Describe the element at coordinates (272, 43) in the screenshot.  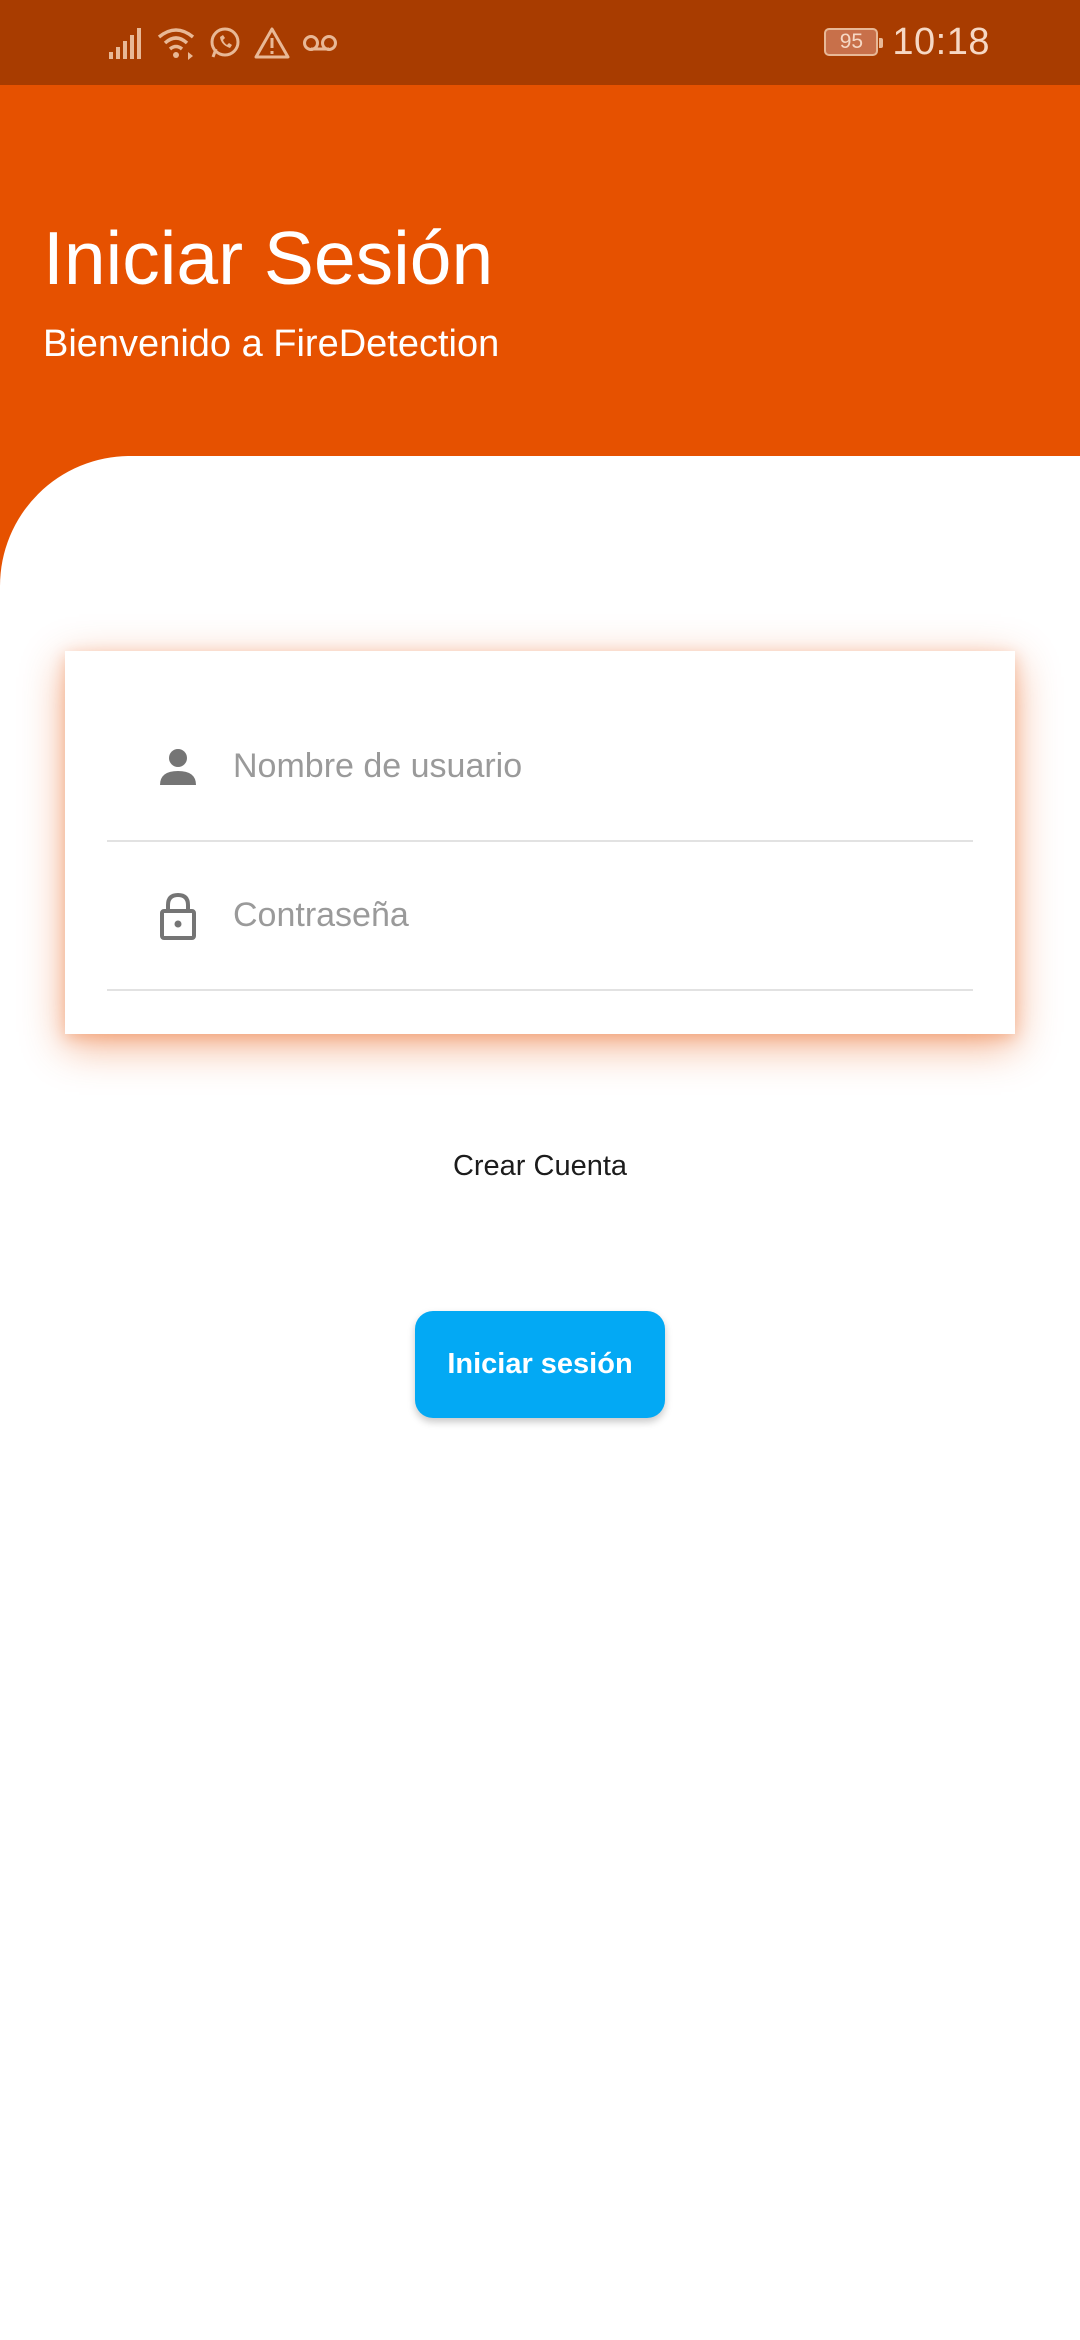
I see `warning-icon` at that location.